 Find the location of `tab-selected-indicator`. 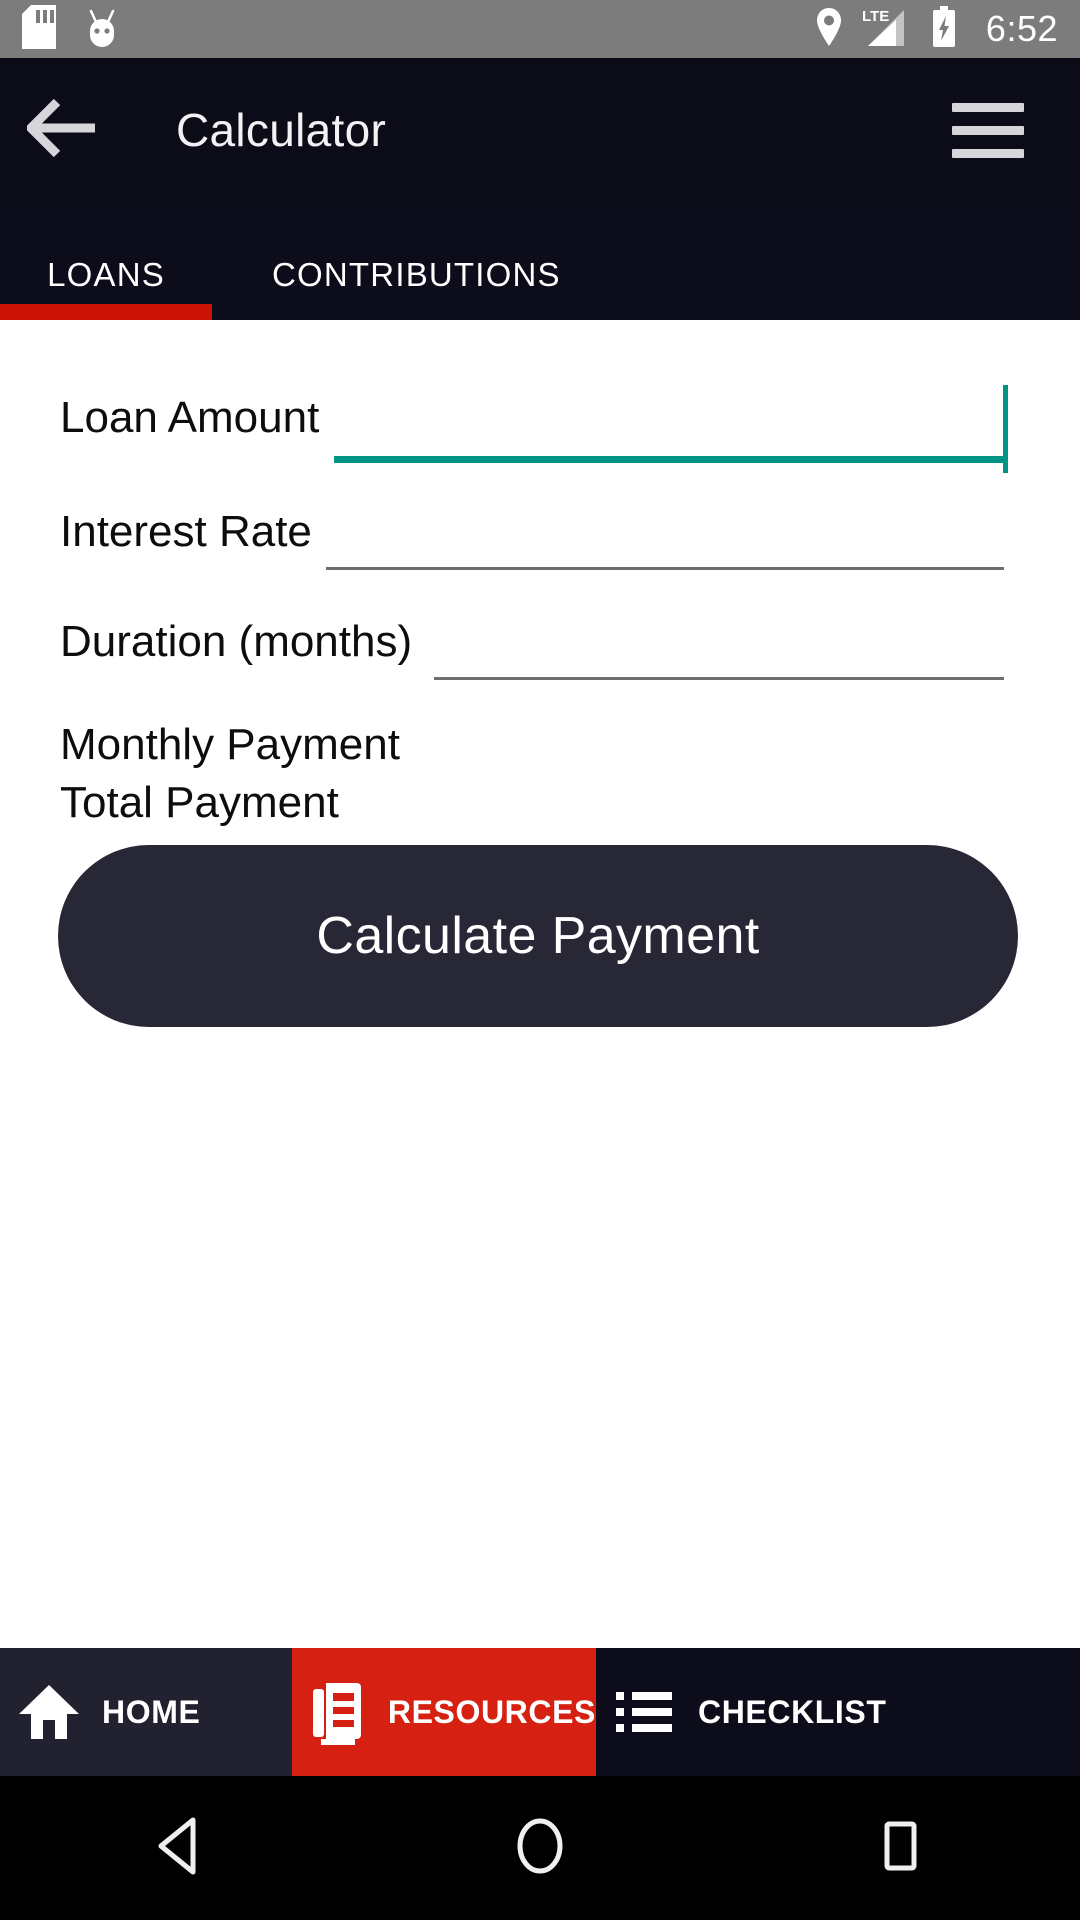

tab-selected-indicator is located at coordinates (106, 312).